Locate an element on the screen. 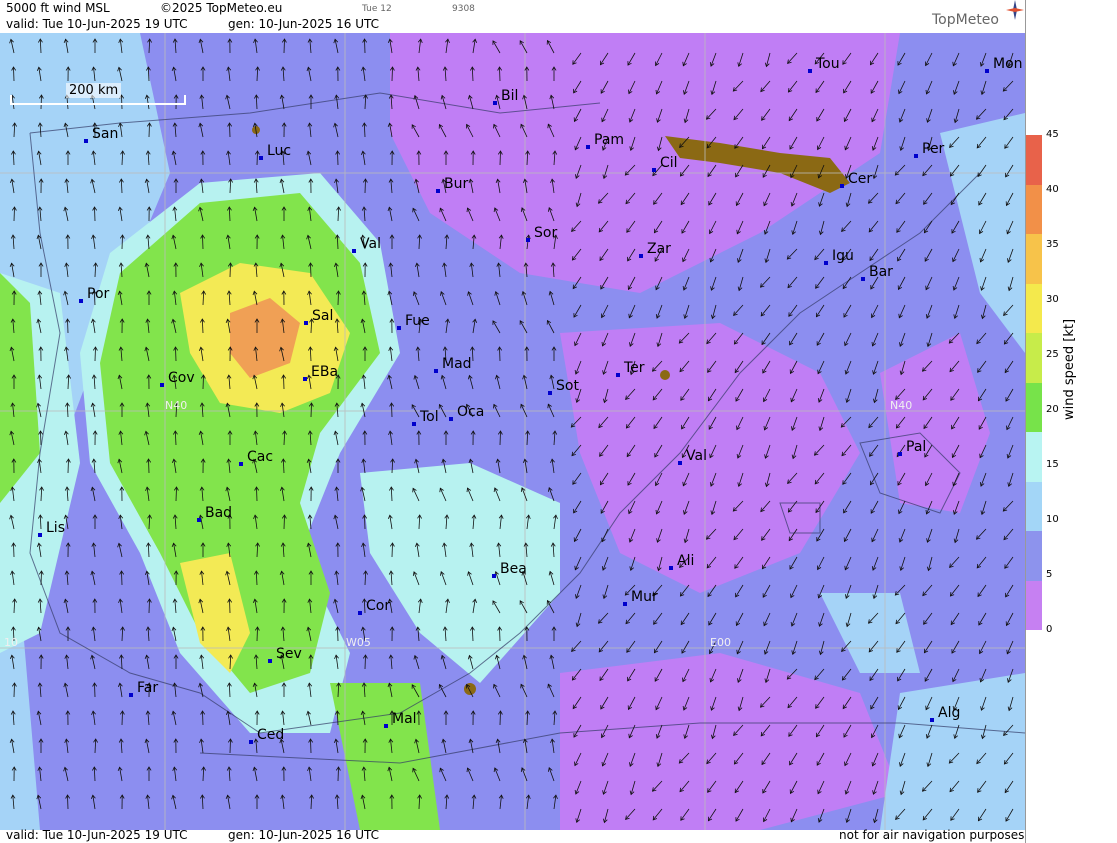  city-sal: Sal is located at coordinates (318, 316).